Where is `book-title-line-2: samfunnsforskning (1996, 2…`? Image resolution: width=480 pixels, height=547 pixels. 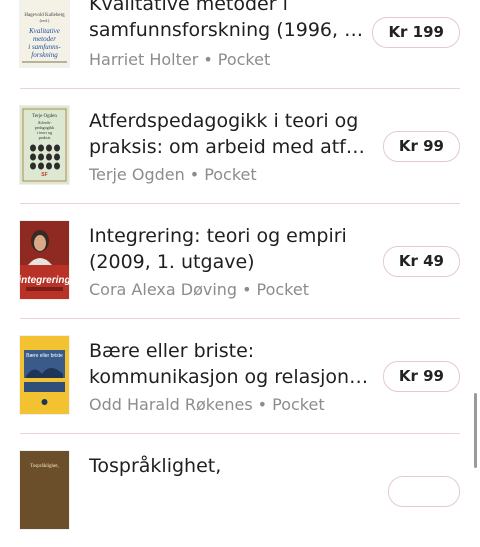
book-title-line-2: samfunnsforskning (1996, 2… is located at coordinates (229, 30).